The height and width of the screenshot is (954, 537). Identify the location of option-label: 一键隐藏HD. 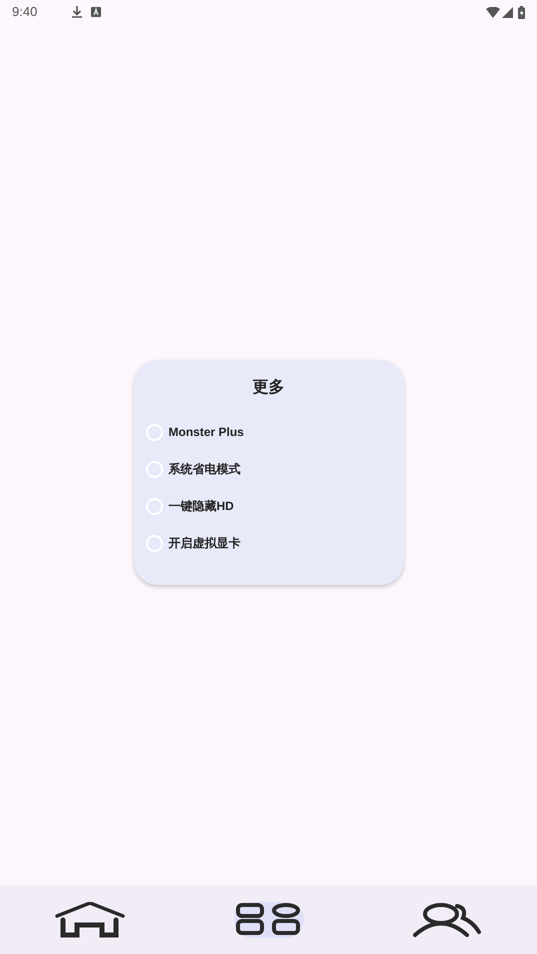
(201, 506).